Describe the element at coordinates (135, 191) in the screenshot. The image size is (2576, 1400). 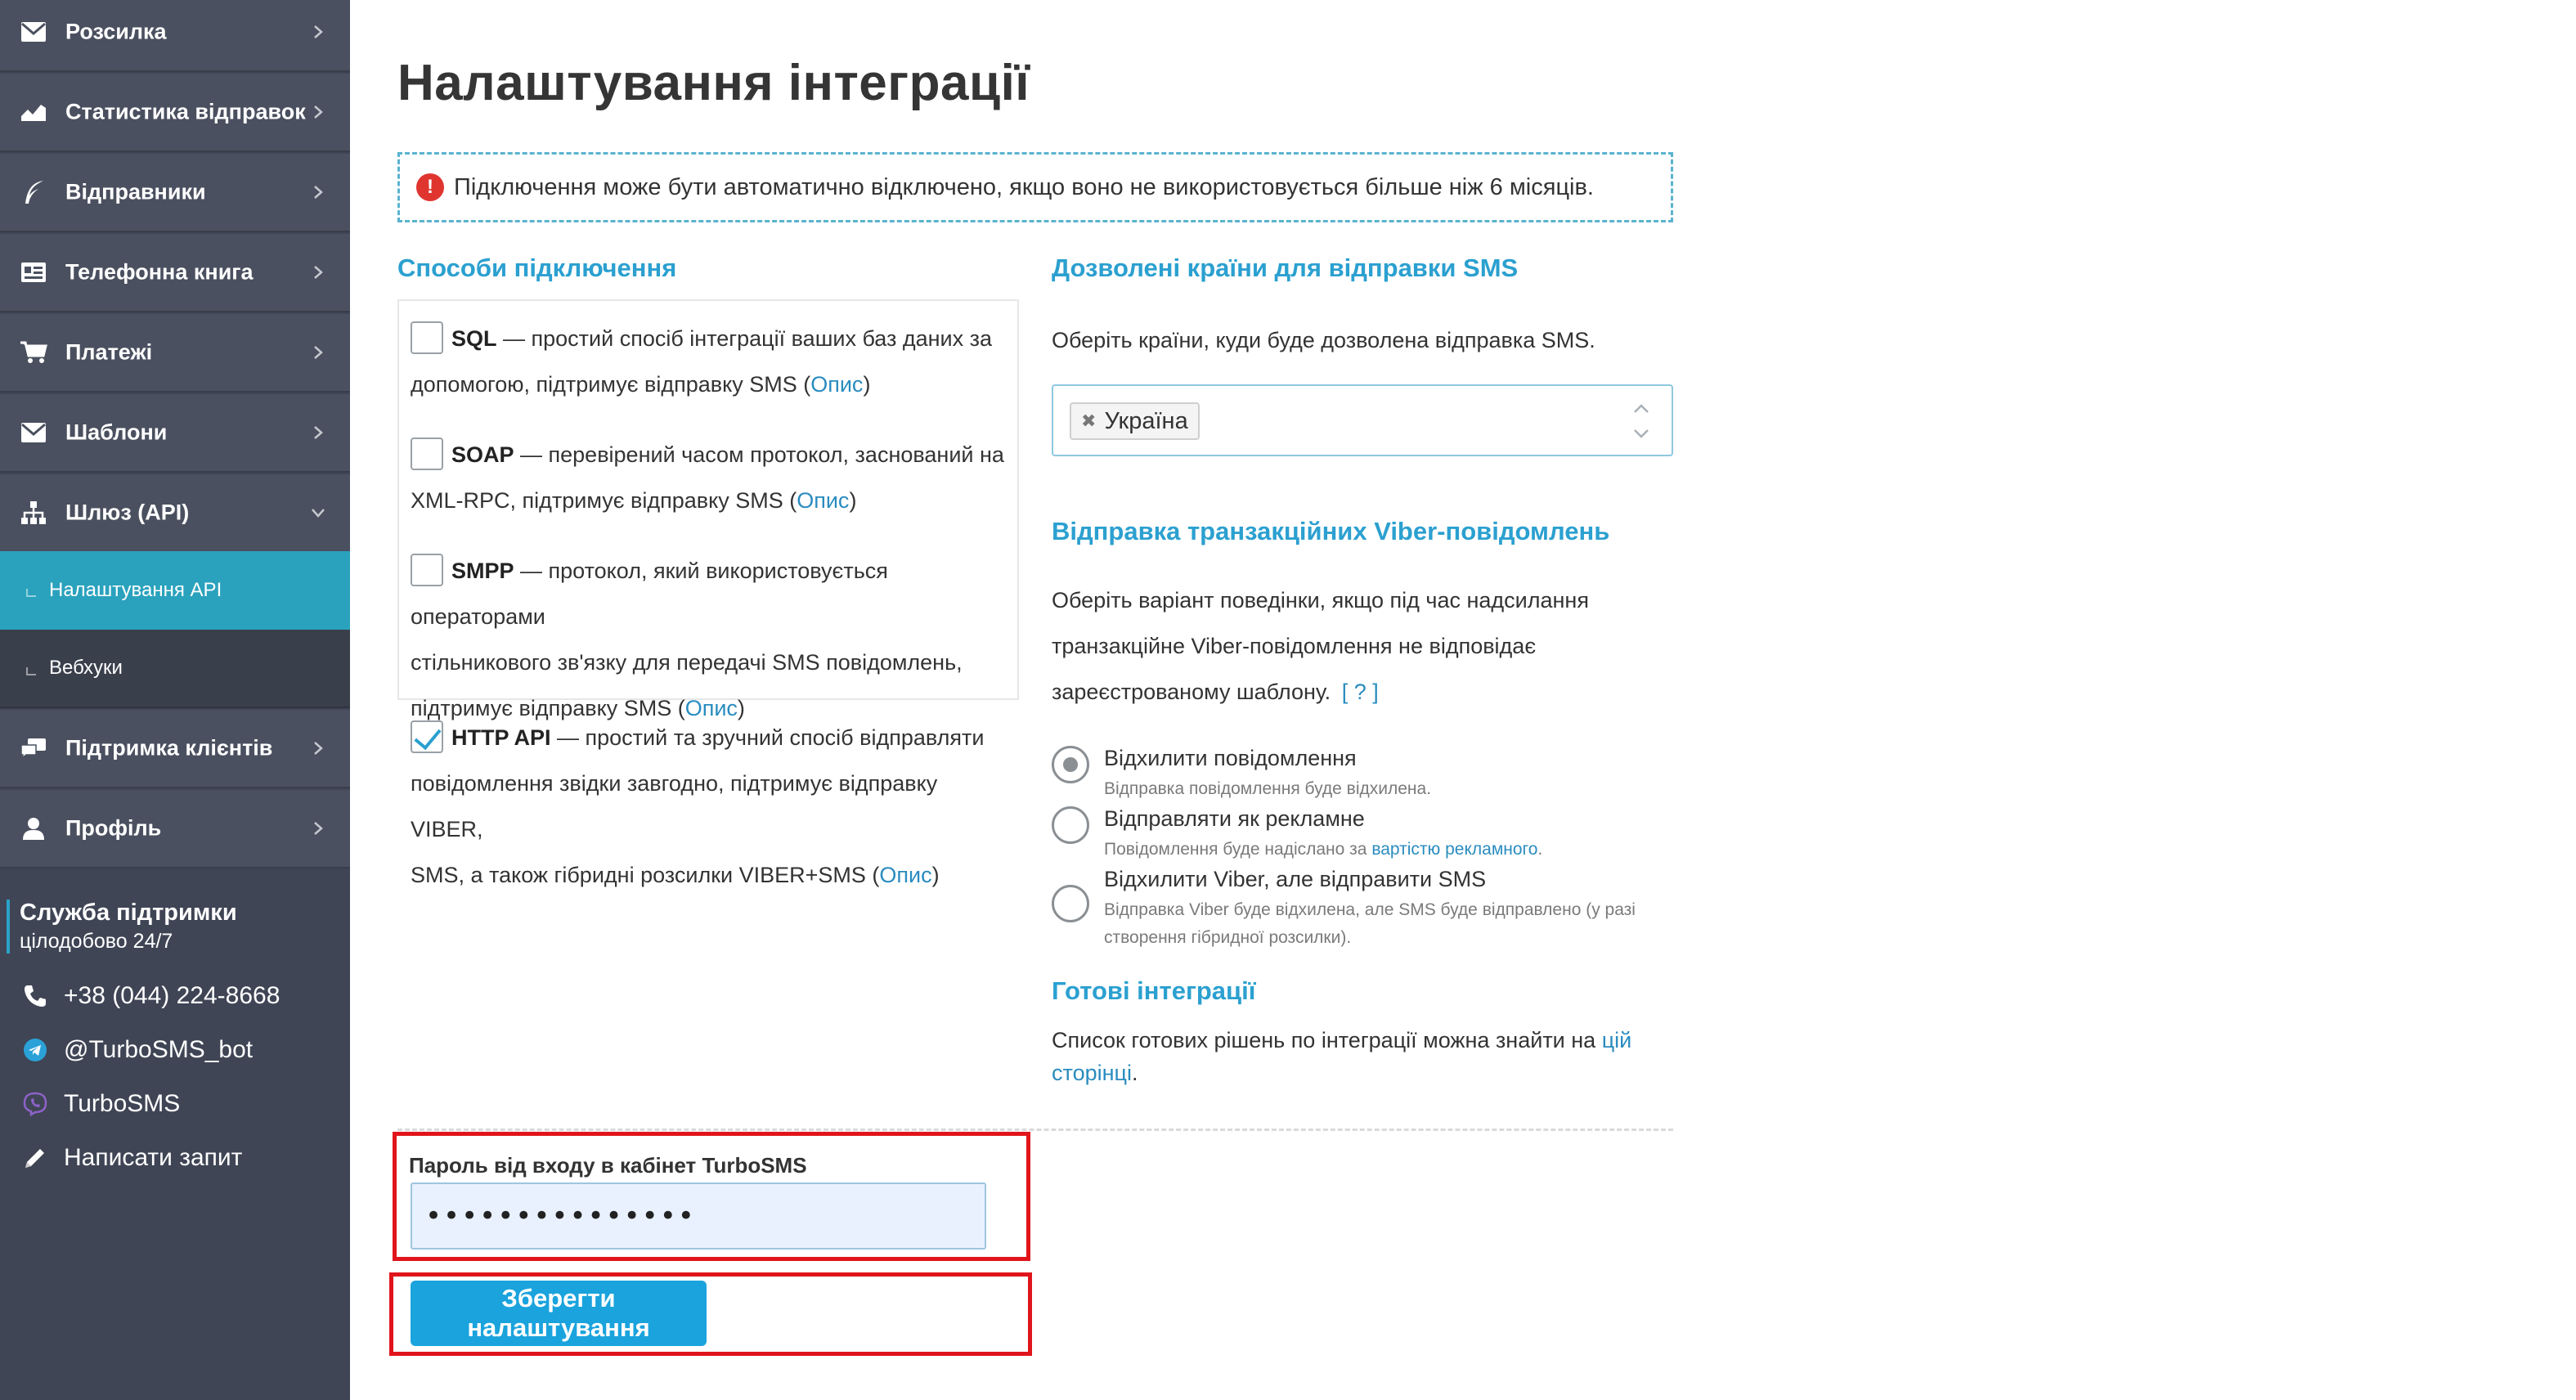
I see `sidebar-item-label: Відправники` at that location.